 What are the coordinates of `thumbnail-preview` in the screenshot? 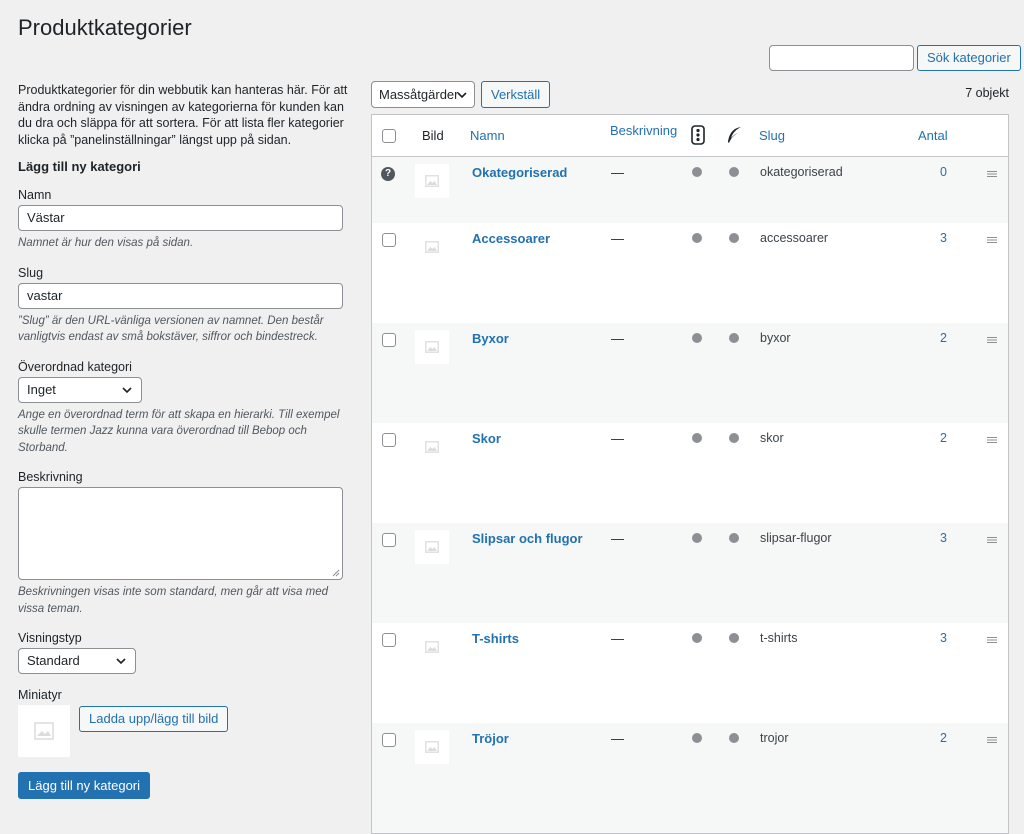 It's located at (44, 731).